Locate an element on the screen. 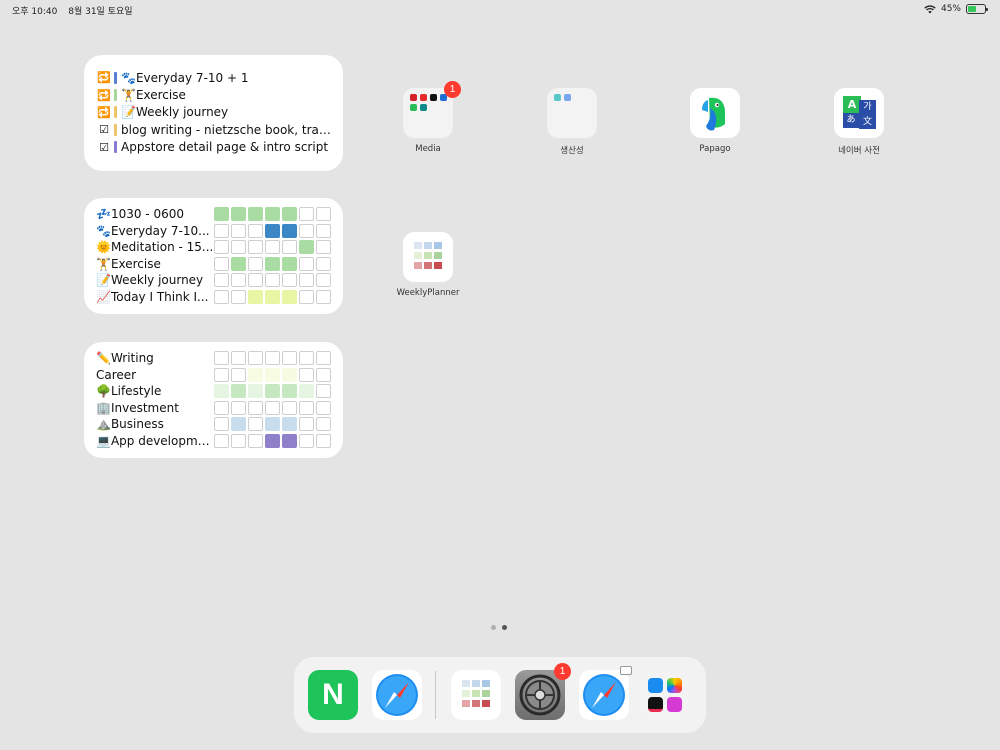 The height and width of the screenshot is (750, 1000). naver-dictionary-app: A 가 あ 文 네이버 사전 is located at coordinates (859, 122).